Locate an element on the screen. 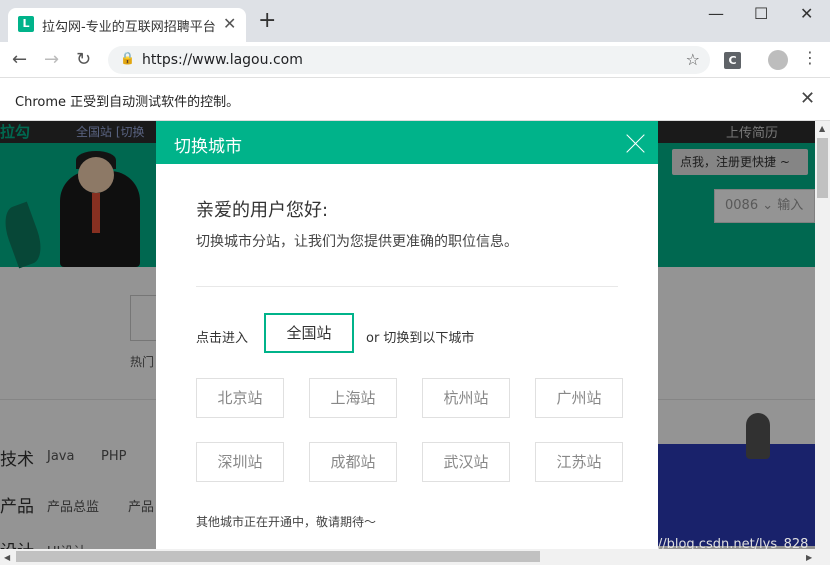  profile-avatar-icon is located at coordinates (778, 60).